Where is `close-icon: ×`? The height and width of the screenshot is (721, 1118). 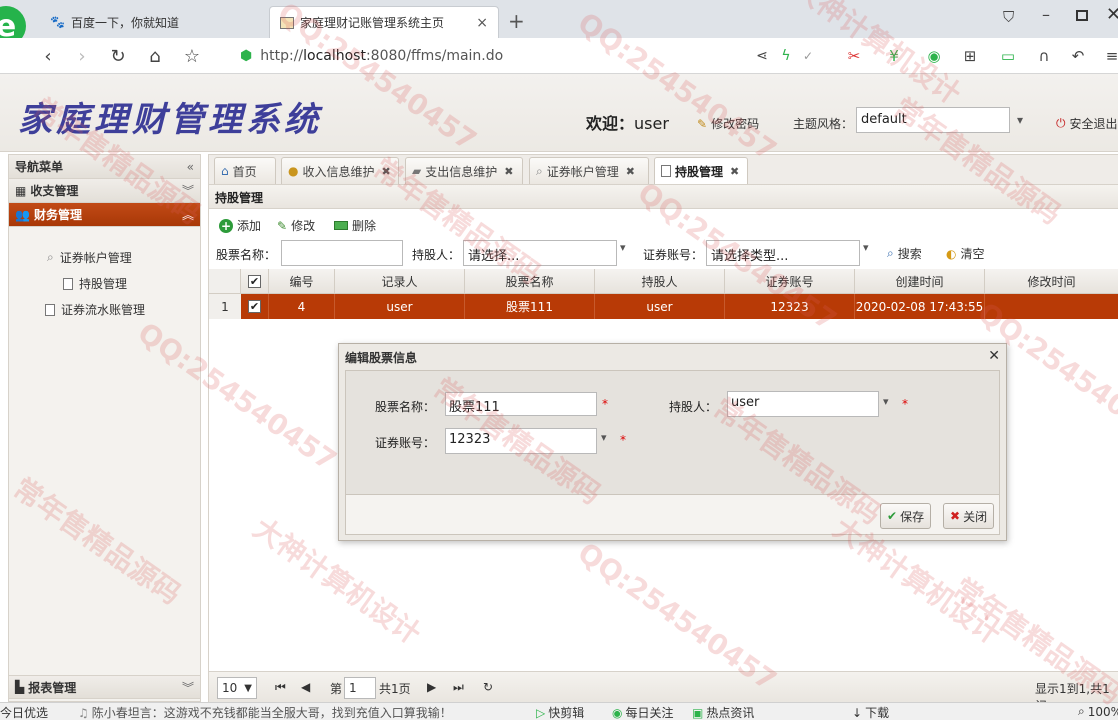
close-icon: × is located at coordinates (482, 23).